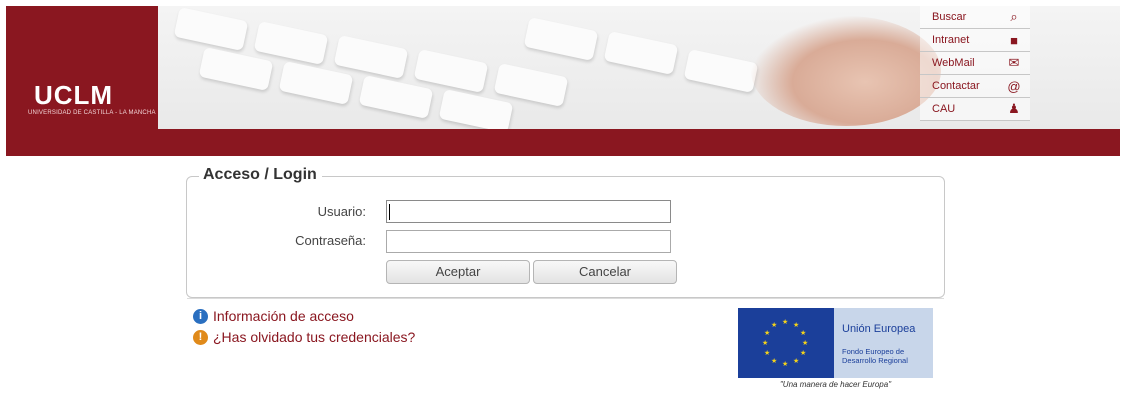 This screenshot has height=401, width=1124. I want to click on text-caret, so click(389, 212).